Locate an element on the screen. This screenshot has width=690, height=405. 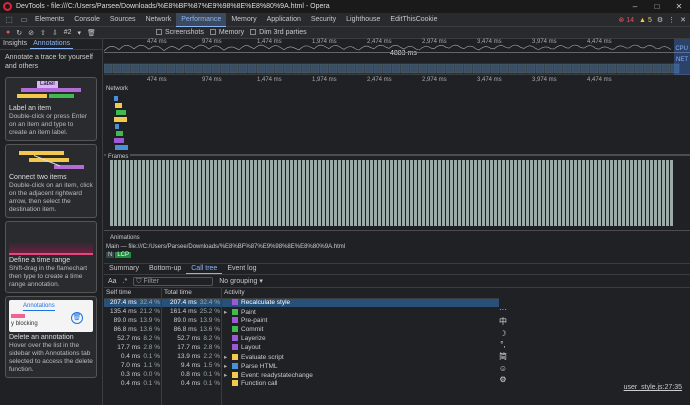
call-tree-row: 0.4 ms 0.1 % 13.9 ms 2.2 % ▸ Evaluate script is located at coordinates (301, 356).